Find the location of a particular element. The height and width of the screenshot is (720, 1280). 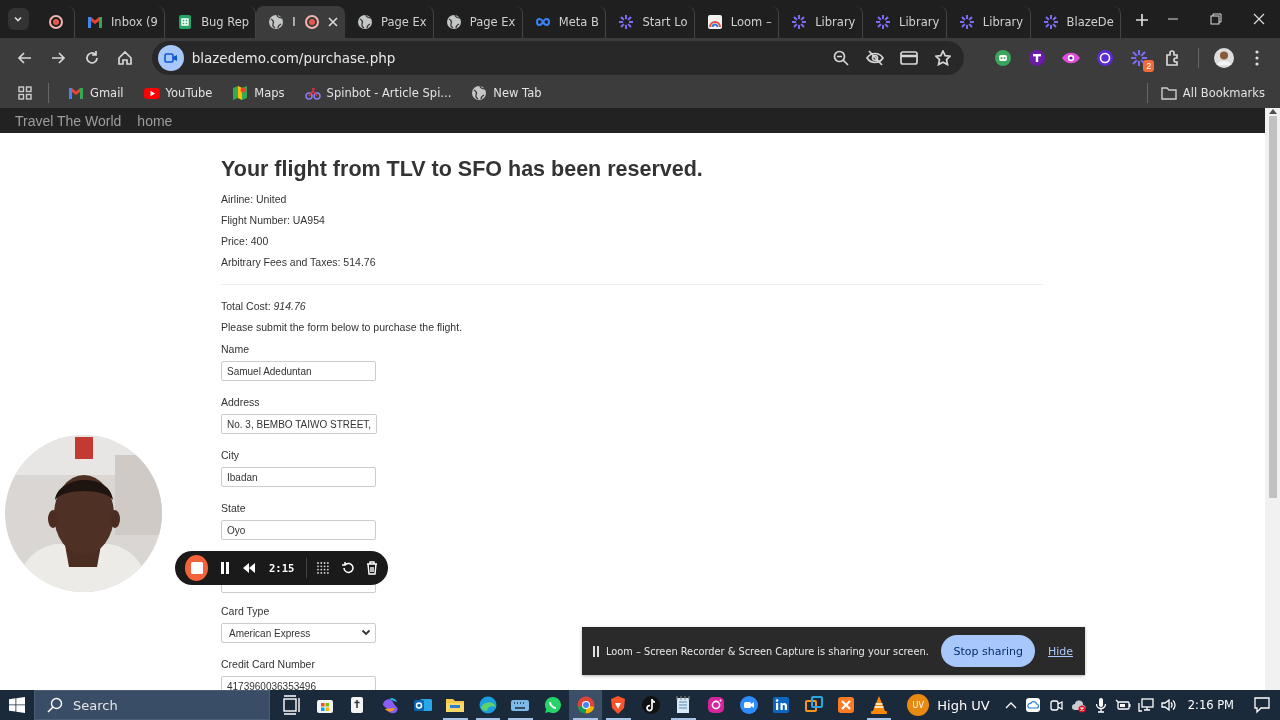

grid-icon is located at coordinates (323, 568).